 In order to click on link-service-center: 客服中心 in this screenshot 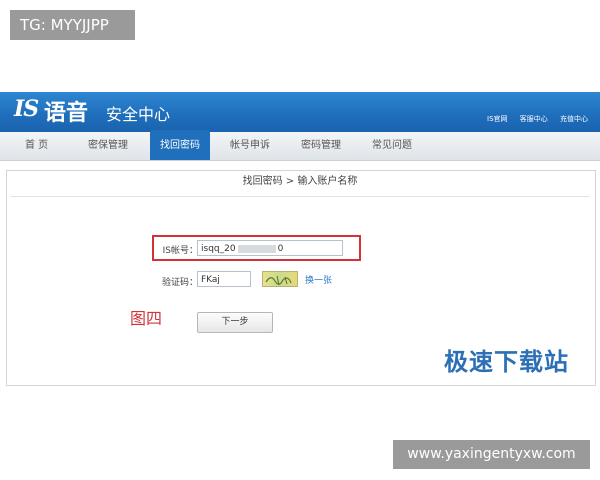, I will do `click(534, 119)`.